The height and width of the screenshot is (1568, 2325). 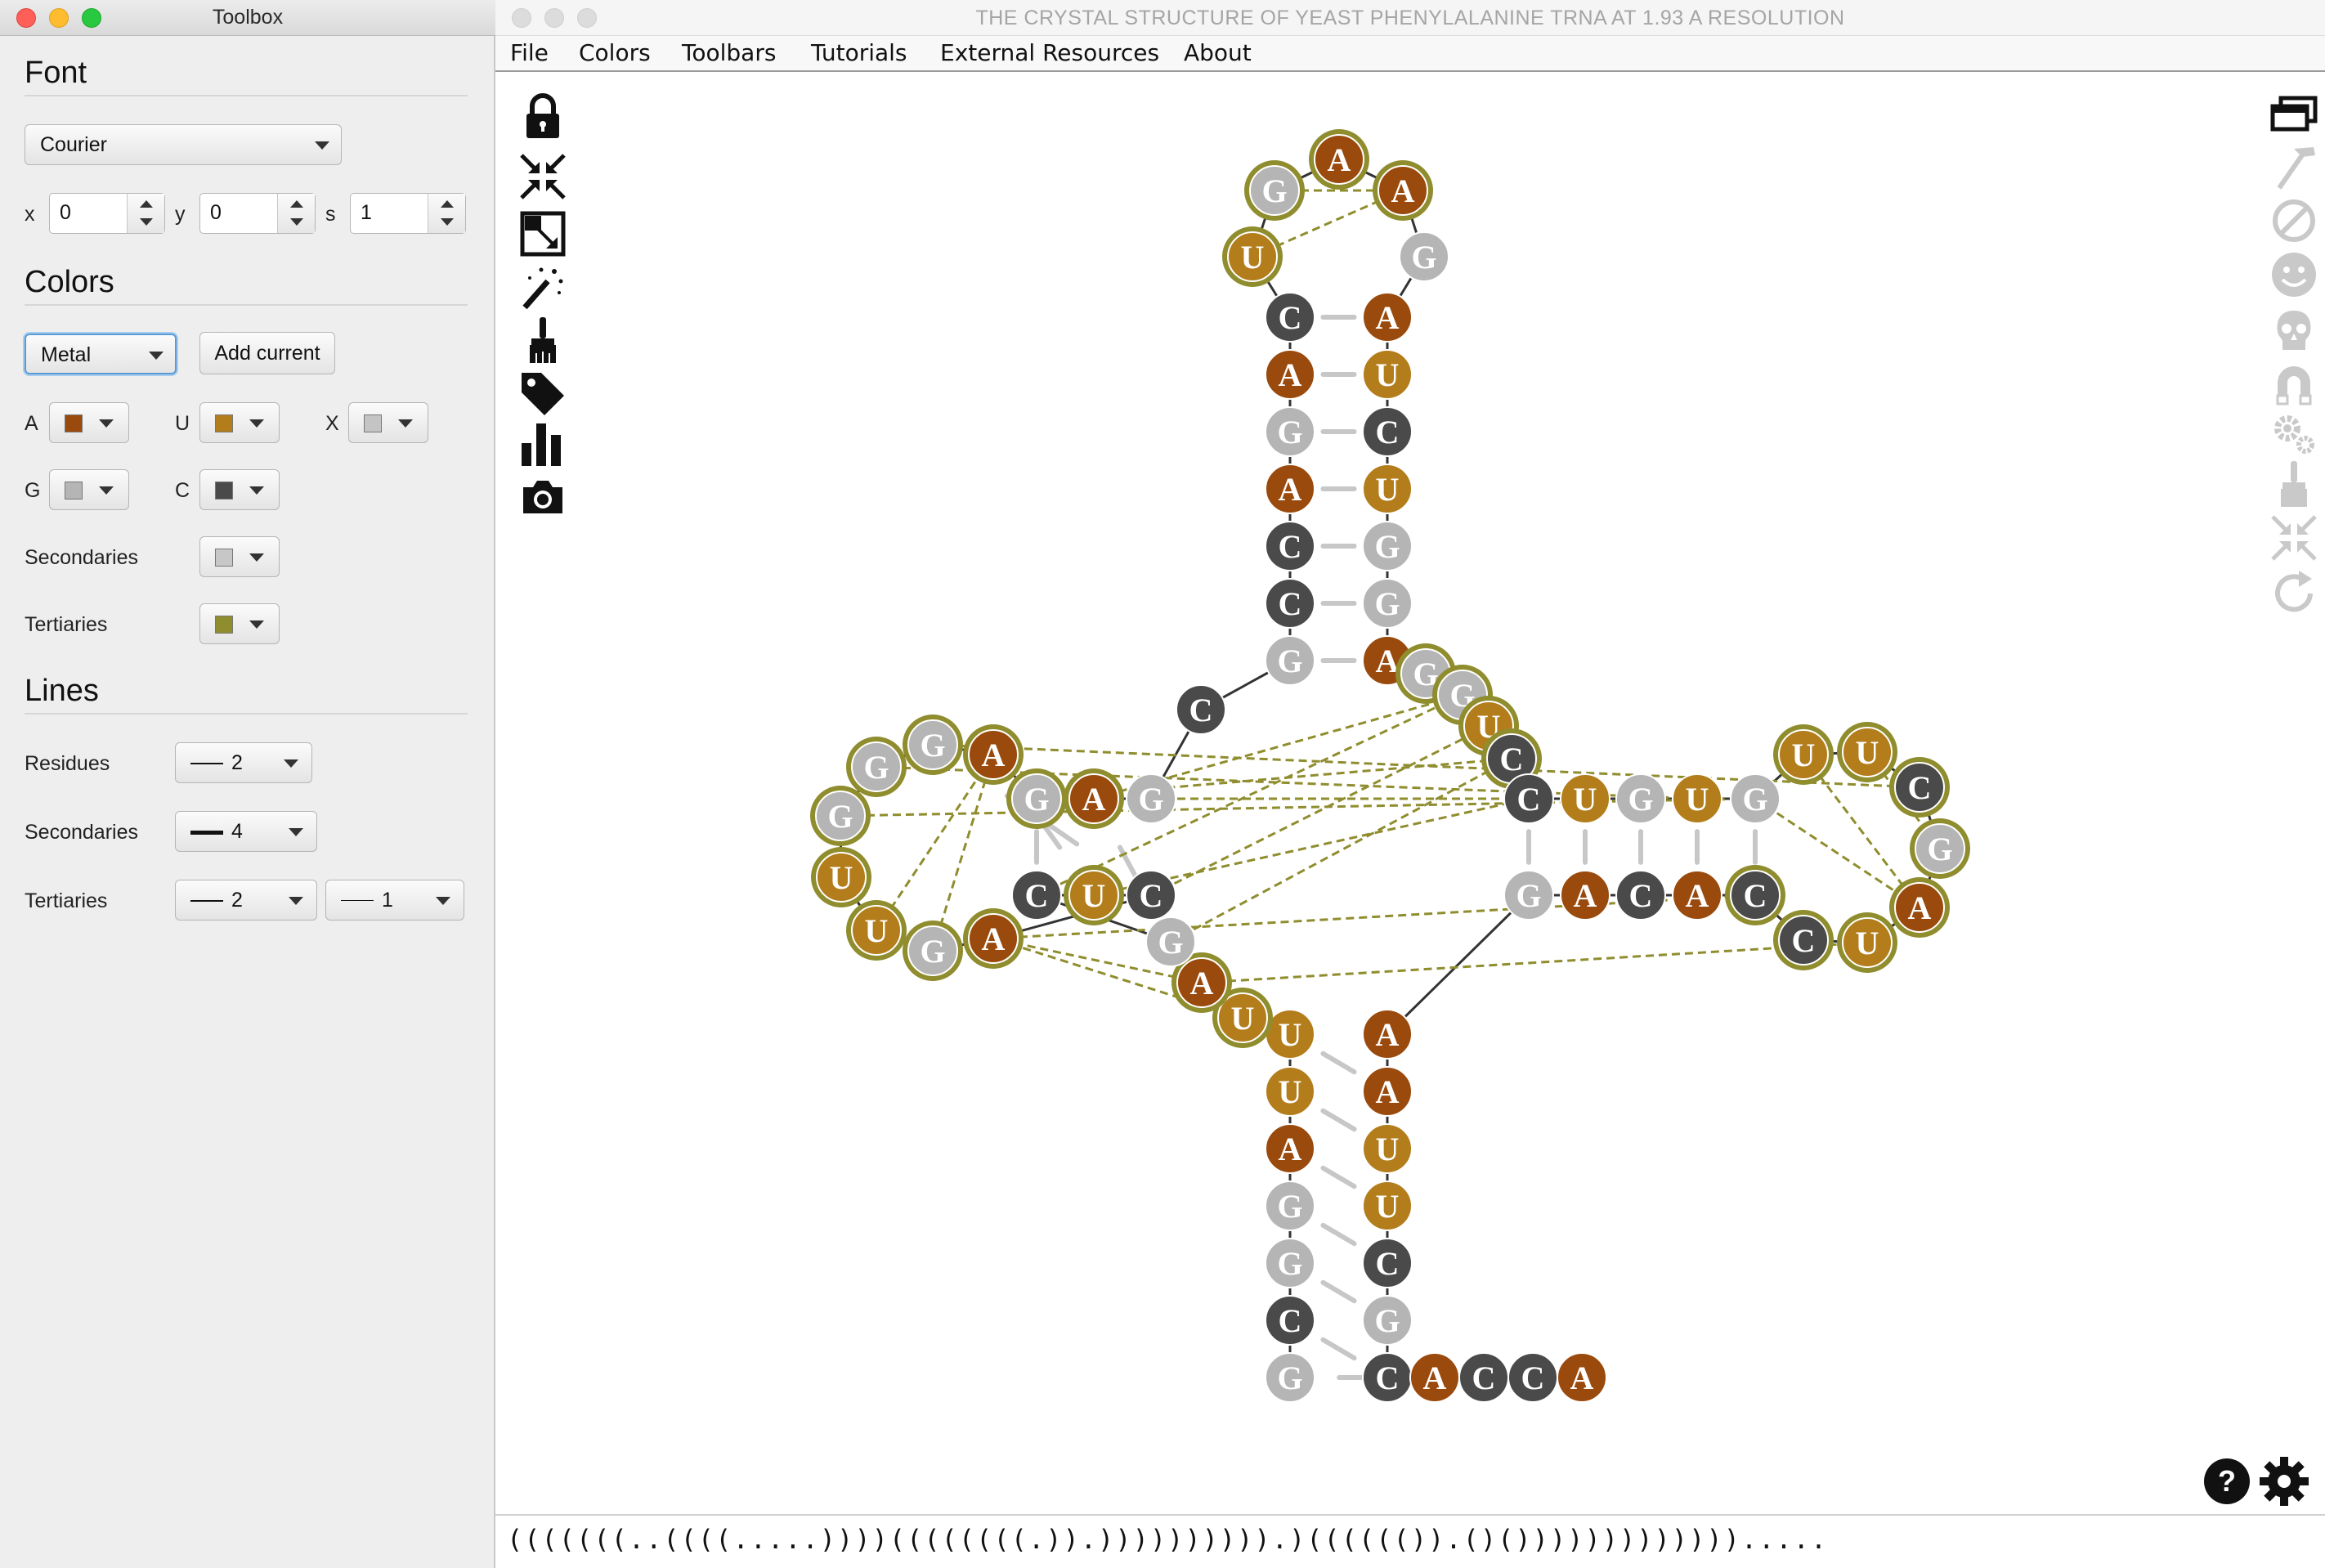 I want to click on residue-C-2: C, so click(x=1290, y=1321).